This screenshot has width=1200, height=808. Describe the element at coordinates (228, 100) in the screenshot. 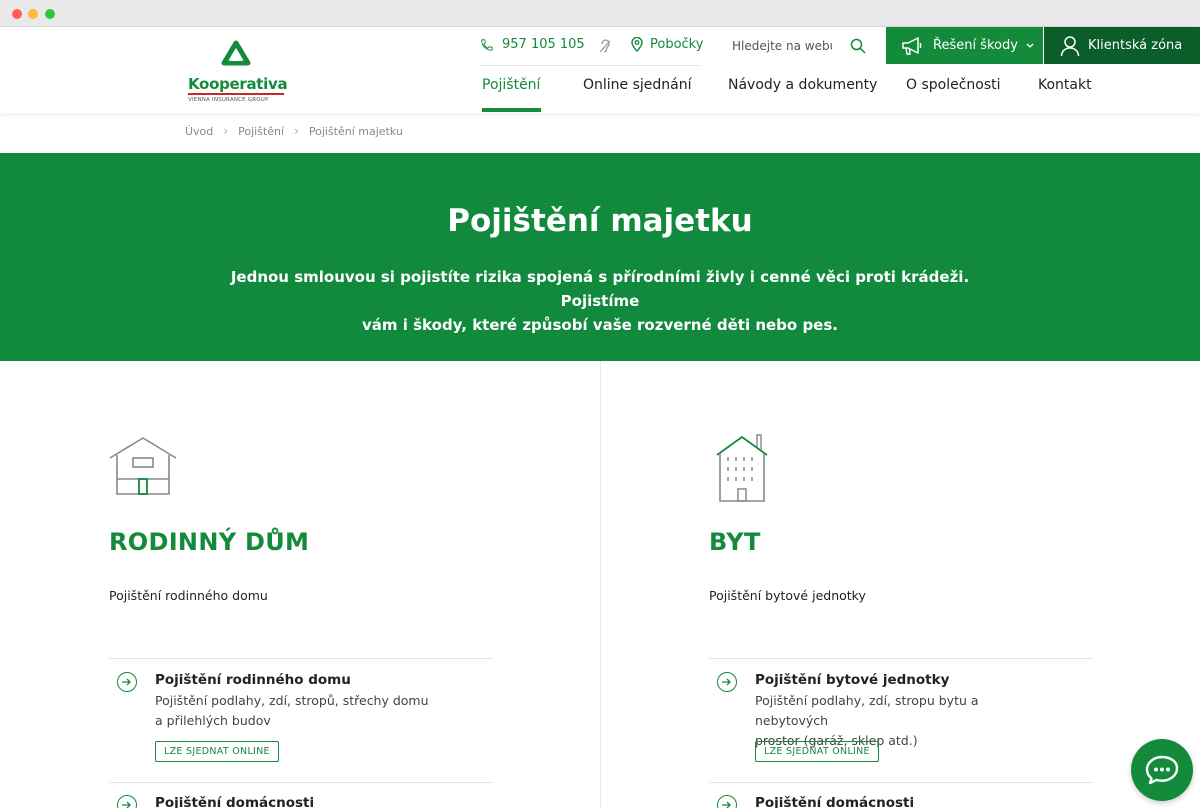

I see `logo-tagline: VIENNA INSURANCE GROUP` at that location.